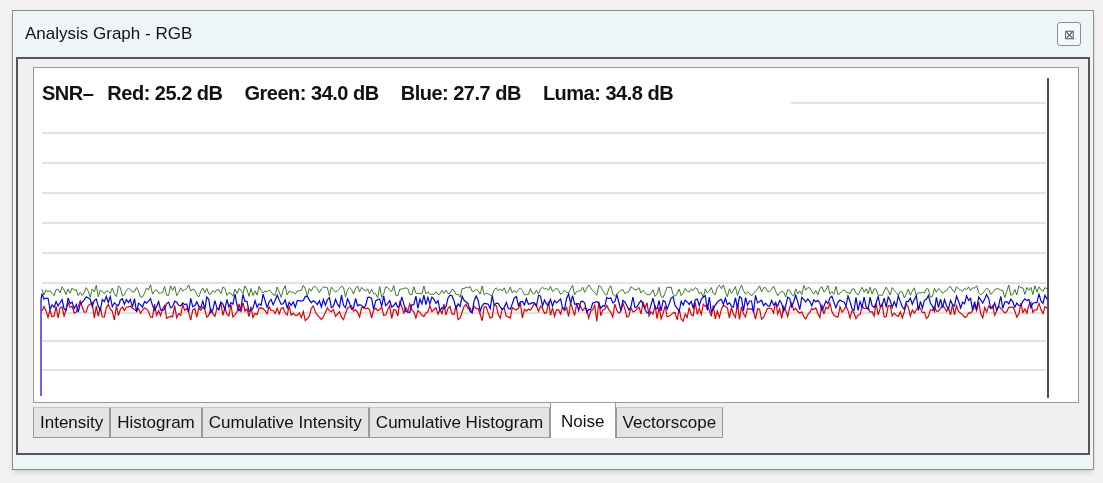  Describe the element at coordinates (459, 422) in the screenshot. I see `tab: Cumulative Histogram` at that location.